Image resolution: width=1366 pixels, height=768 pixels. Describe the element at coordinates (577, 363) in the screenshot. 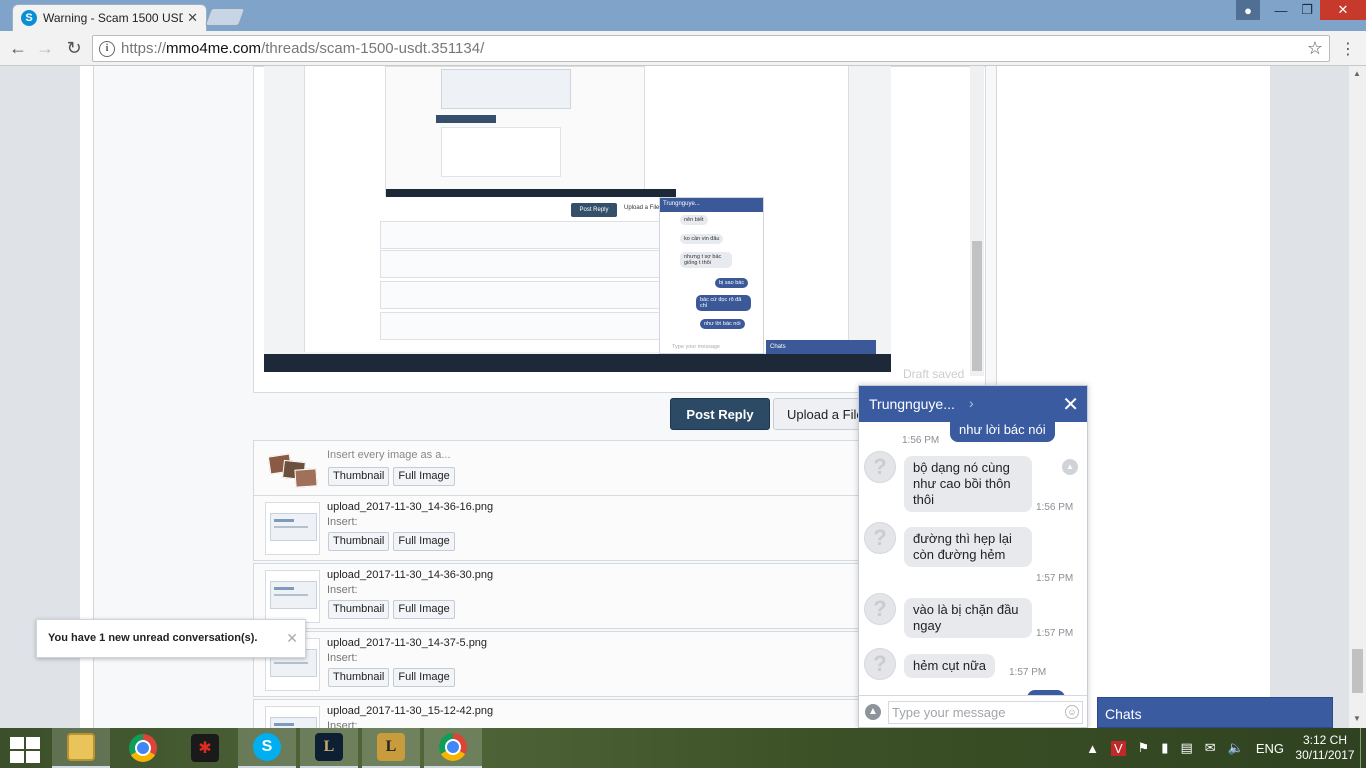

I see `embedded-taskbar` at that location.